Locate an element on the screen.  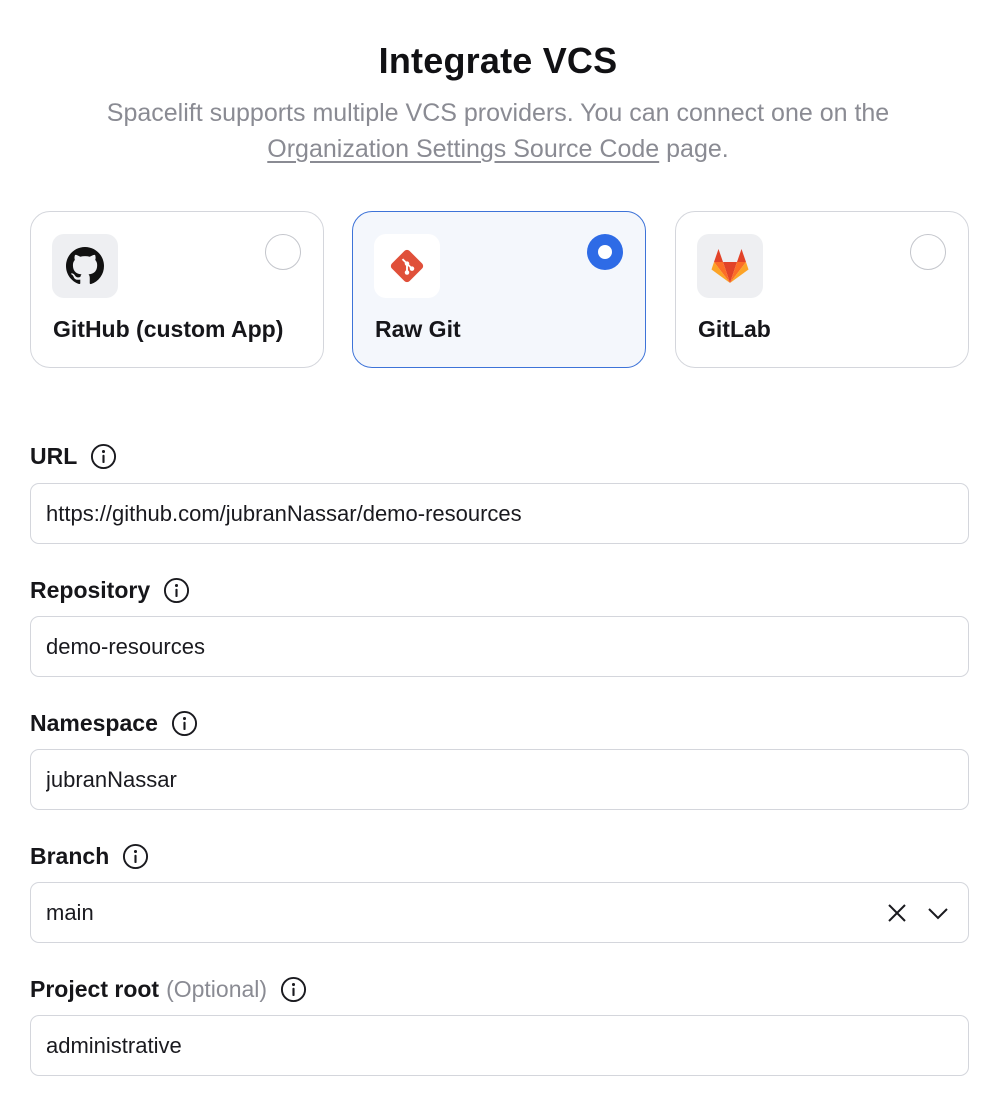
provider-card-raw-git: Raw Git is located at coordinates (499, 289).